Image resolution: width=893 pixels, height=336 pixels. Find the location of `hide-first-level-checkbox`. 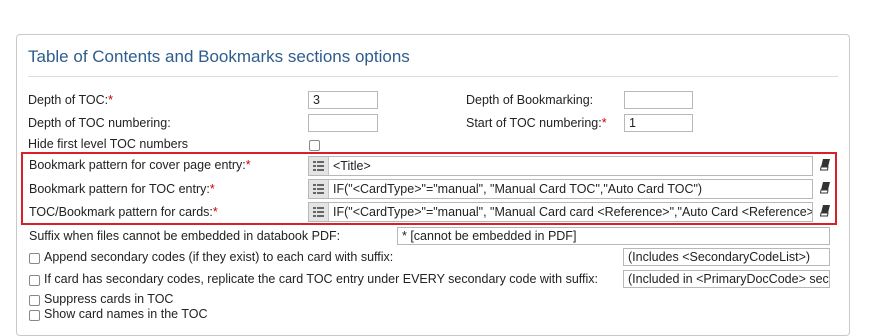

hide-first-level-checkbox is located at coordinates (314, 145).